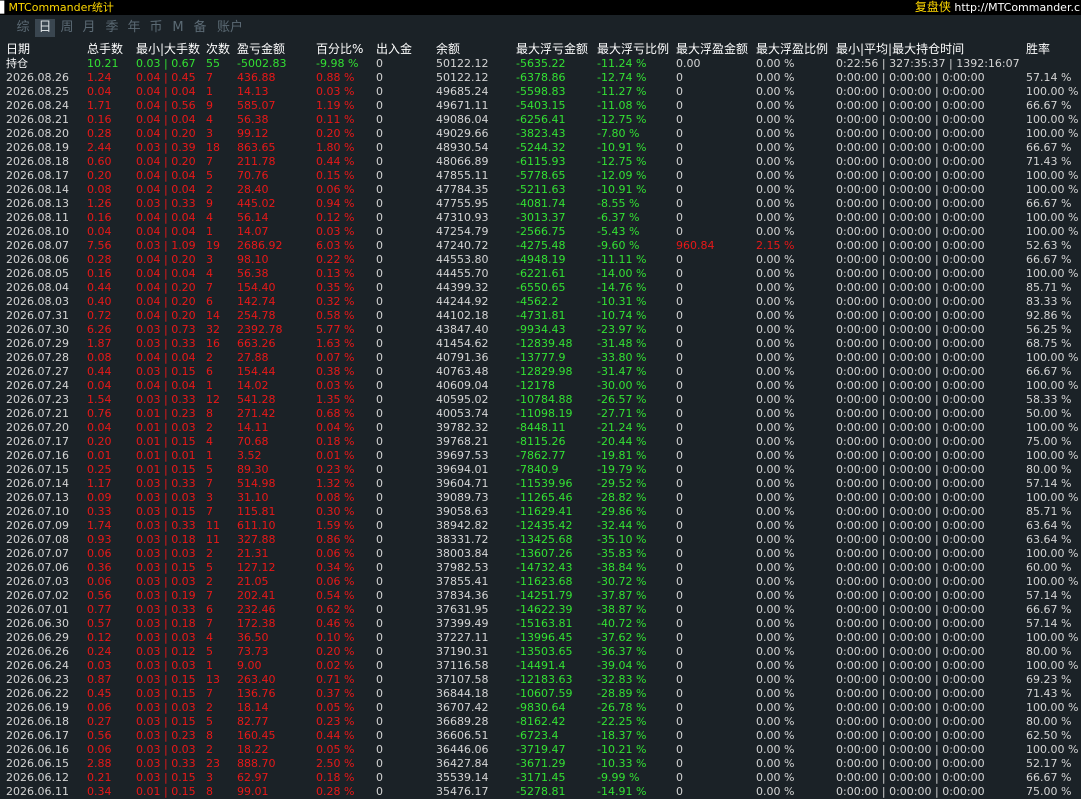 The image size is (1081, 799). Describe the element at coordinates (200, 28) in the screenshot. I see `tab-8: 备` at that location.